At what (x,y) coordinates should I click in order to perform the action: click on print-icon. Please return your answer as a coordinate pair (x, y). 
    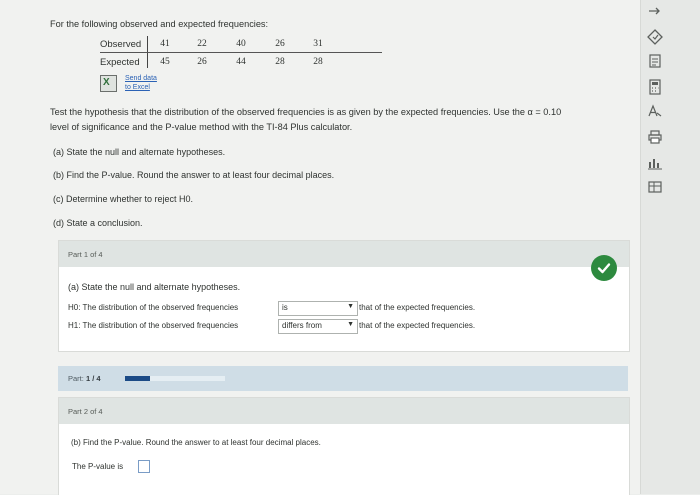
    Looking at the image, I should click on (655, 137).